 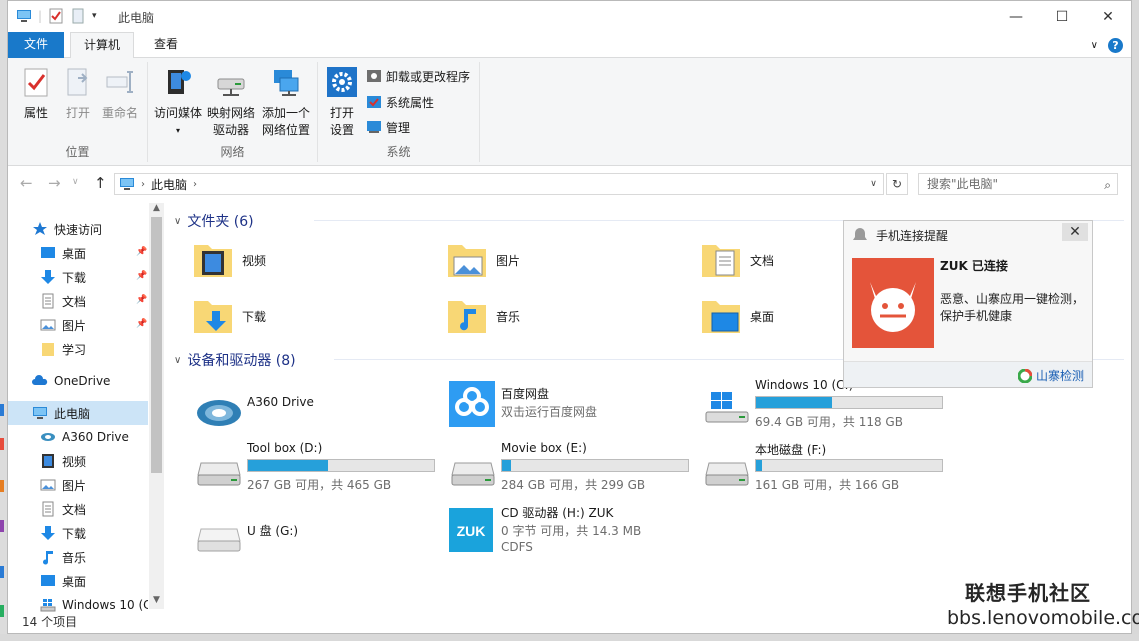 What do you see at coordinates (428, 76) in the screenshot?
I see `uninstall-label: 卸载或更改程序` at bounding box center [428, 76].